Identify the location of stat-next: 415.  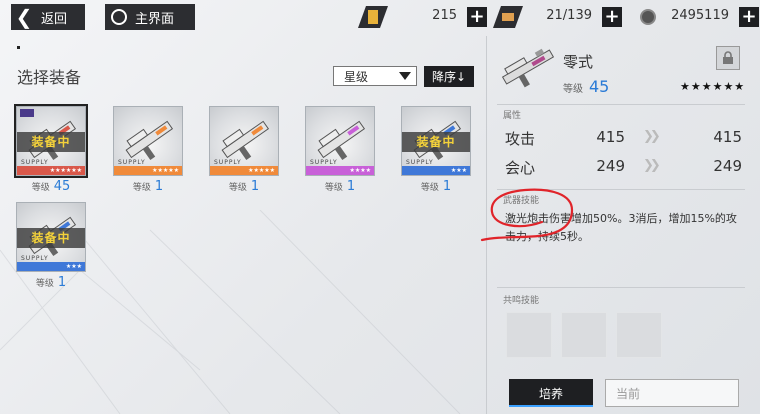
(727, 137).